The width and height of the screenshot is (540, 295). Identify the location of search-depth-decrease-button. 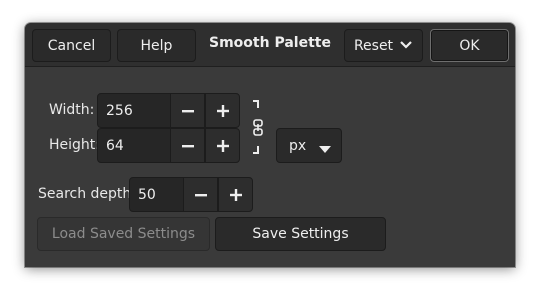
(200, 194).